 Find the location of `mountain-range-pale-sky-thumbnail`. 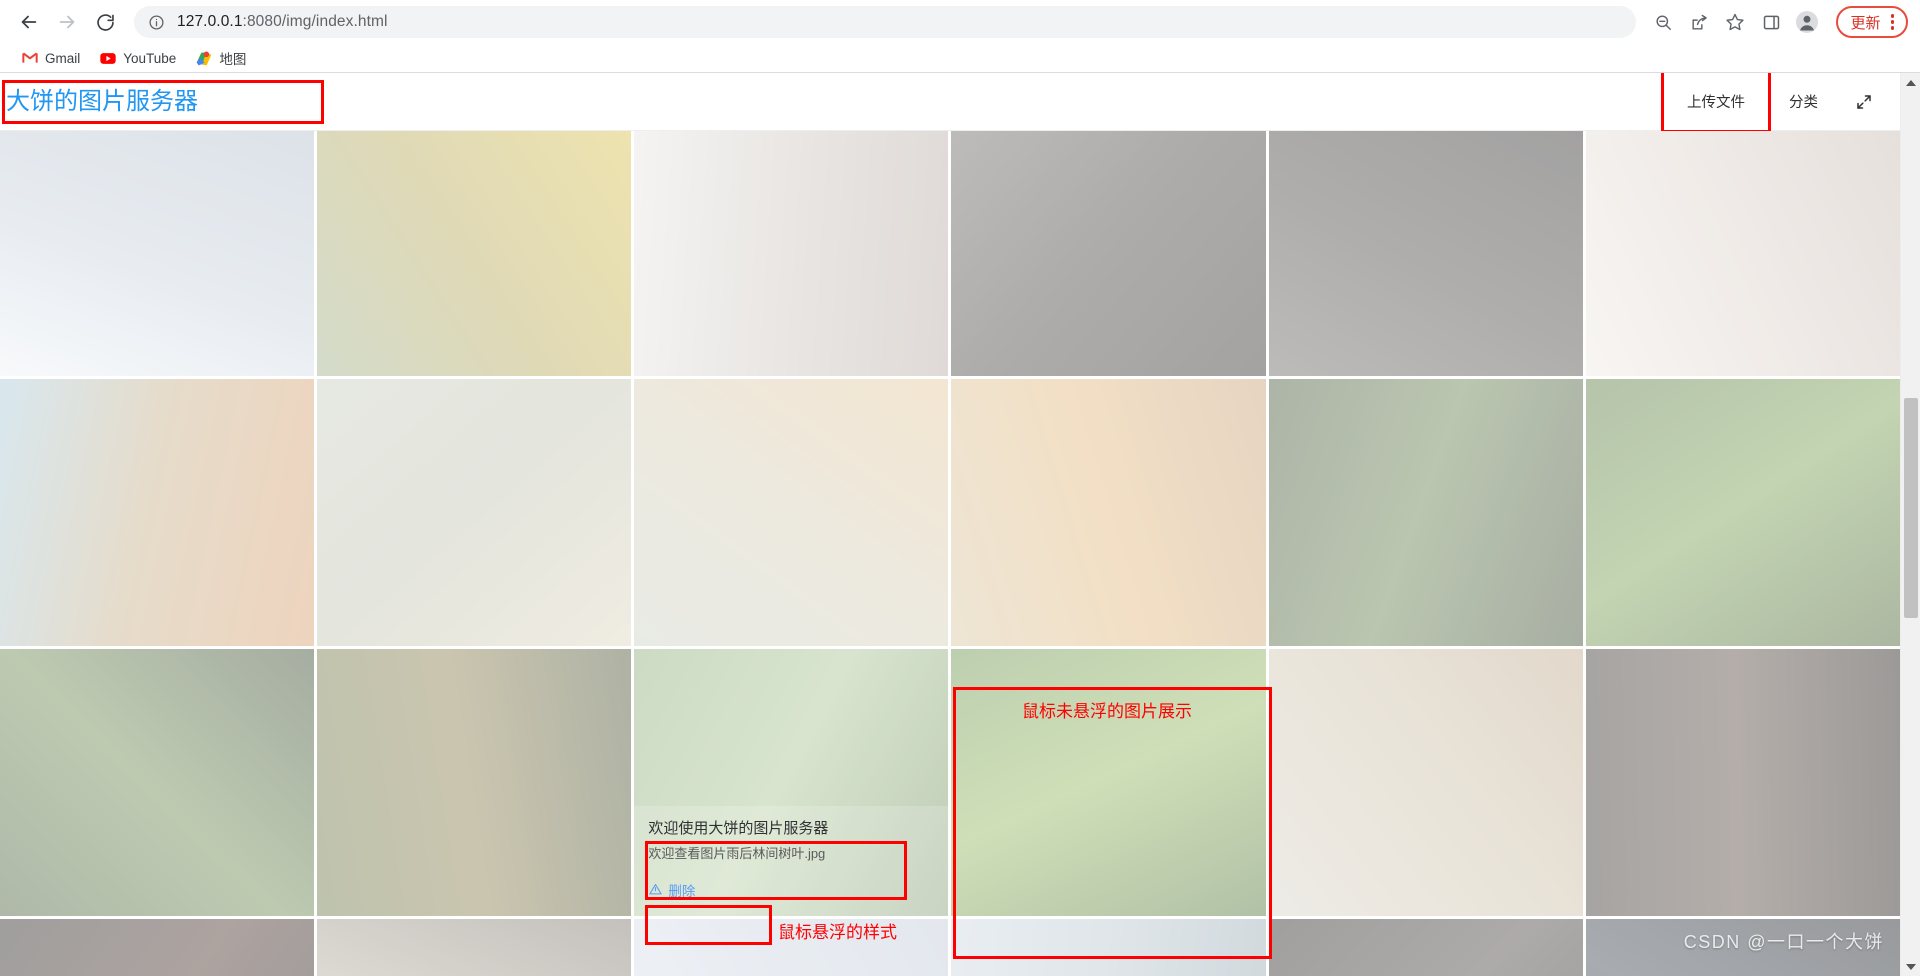

mountain-range-pale-sky-thumbnail is located at coordinates (1425, 782).